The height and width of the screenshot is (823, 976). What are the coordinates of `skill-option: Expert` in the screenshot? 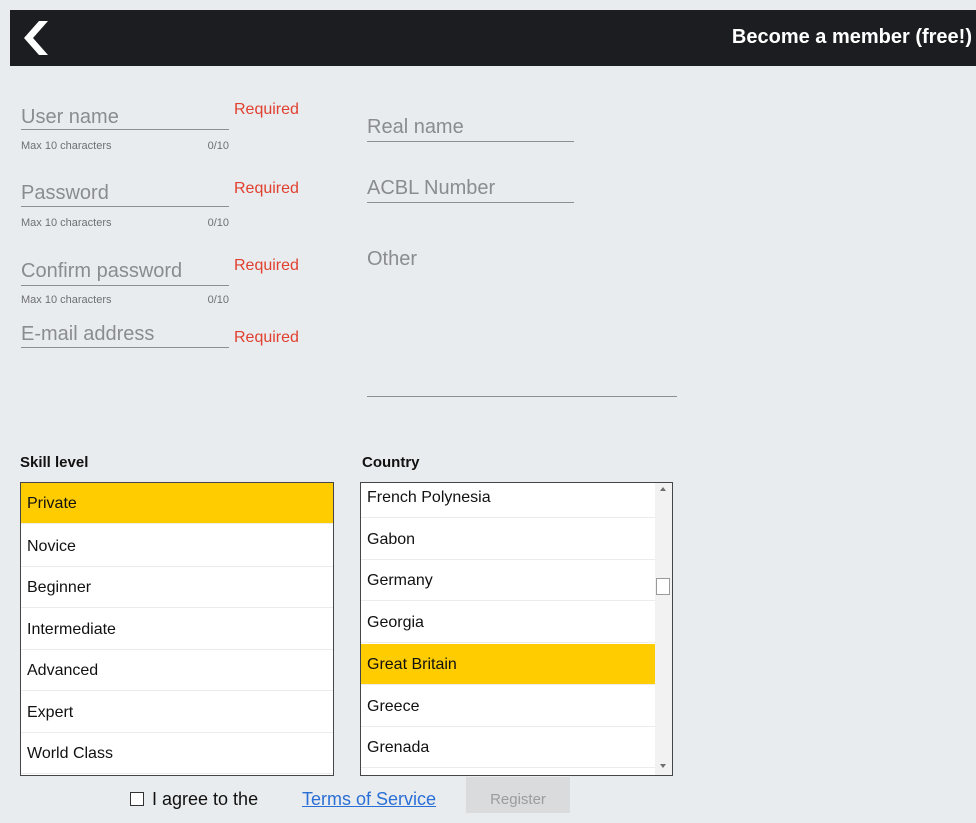 It's located at (177, 712).